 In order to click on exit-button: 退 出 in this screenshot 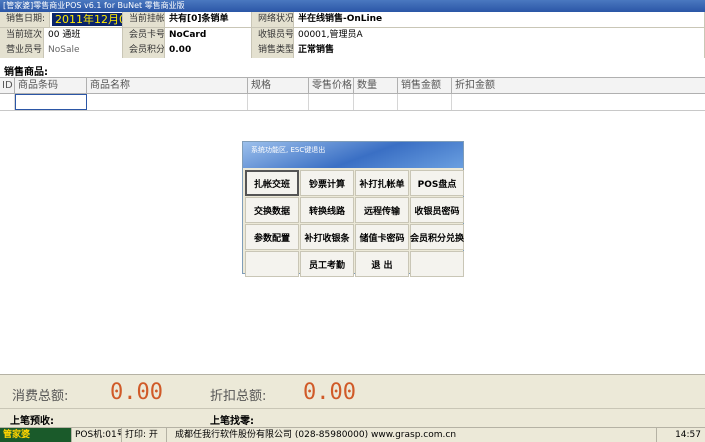, I will do `click(382, 264)`.